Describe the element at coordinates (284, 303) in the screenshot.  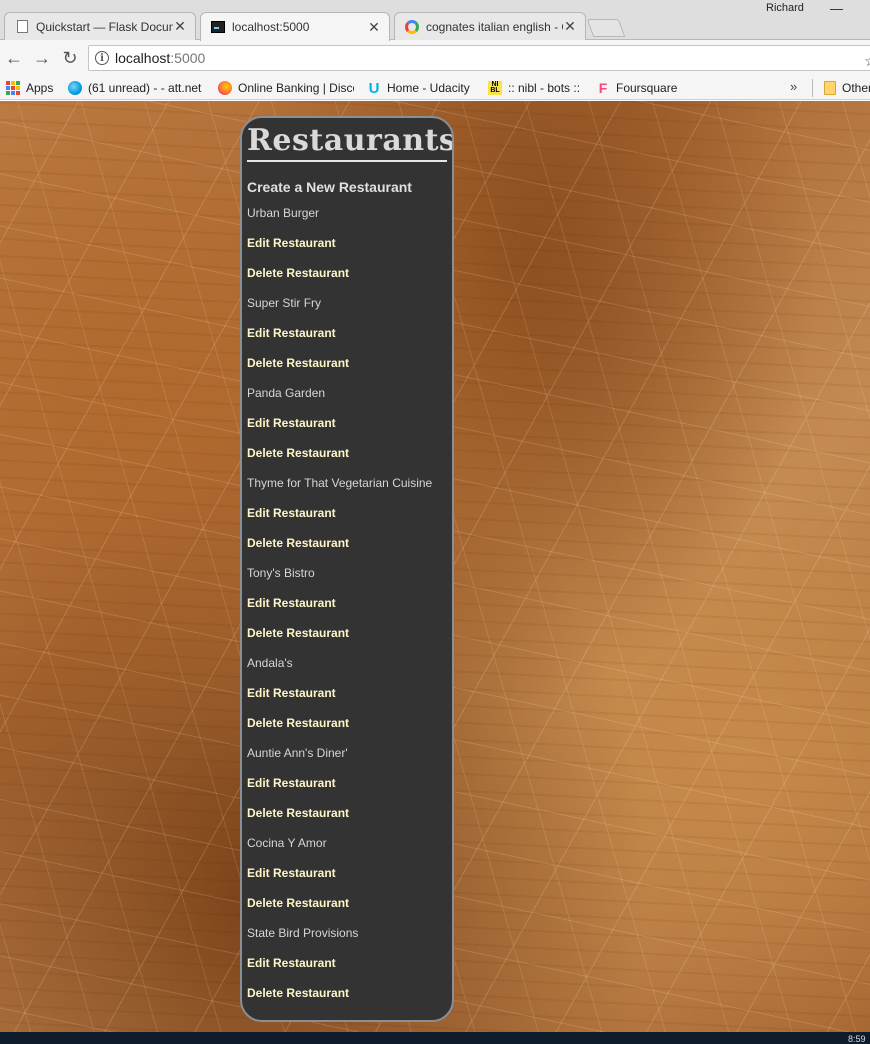
I see `restaurant-name: Super Stir Fry` at that location.